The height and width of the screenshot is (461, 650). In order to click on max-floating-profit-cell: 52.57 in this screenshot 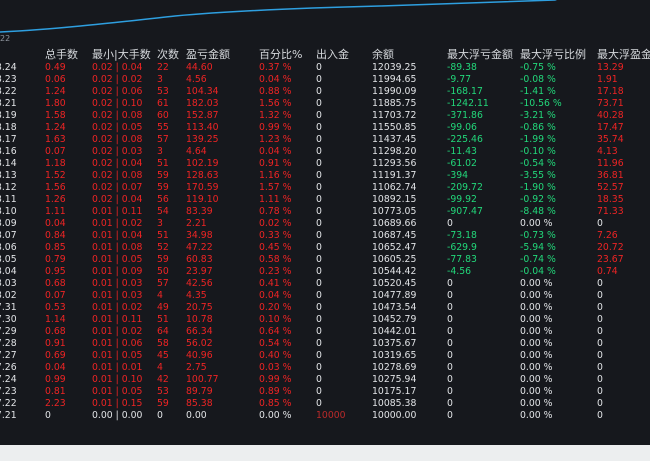, I will do `click(610, 187)`.